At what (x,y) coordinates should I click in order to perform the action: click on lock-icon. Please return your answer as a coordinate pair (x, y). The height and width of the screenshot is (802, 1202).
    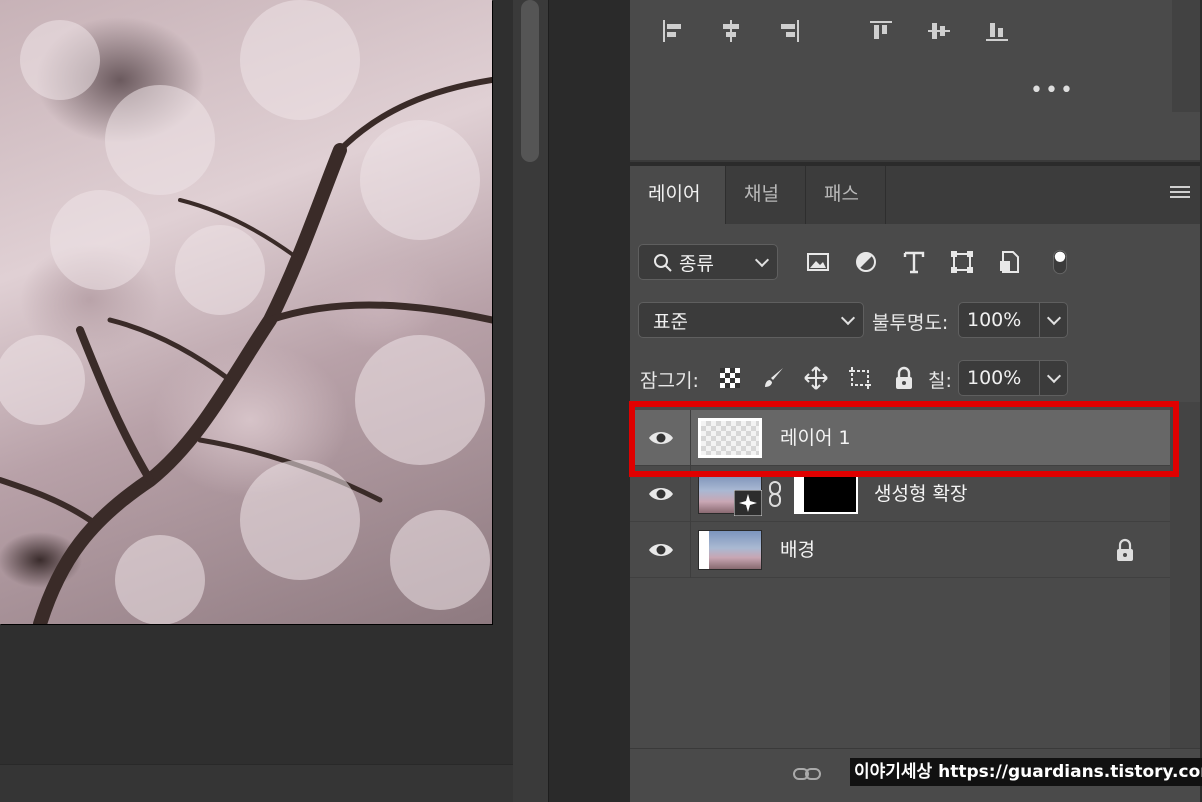
    Looking at the image, I should click on (1125, 549).